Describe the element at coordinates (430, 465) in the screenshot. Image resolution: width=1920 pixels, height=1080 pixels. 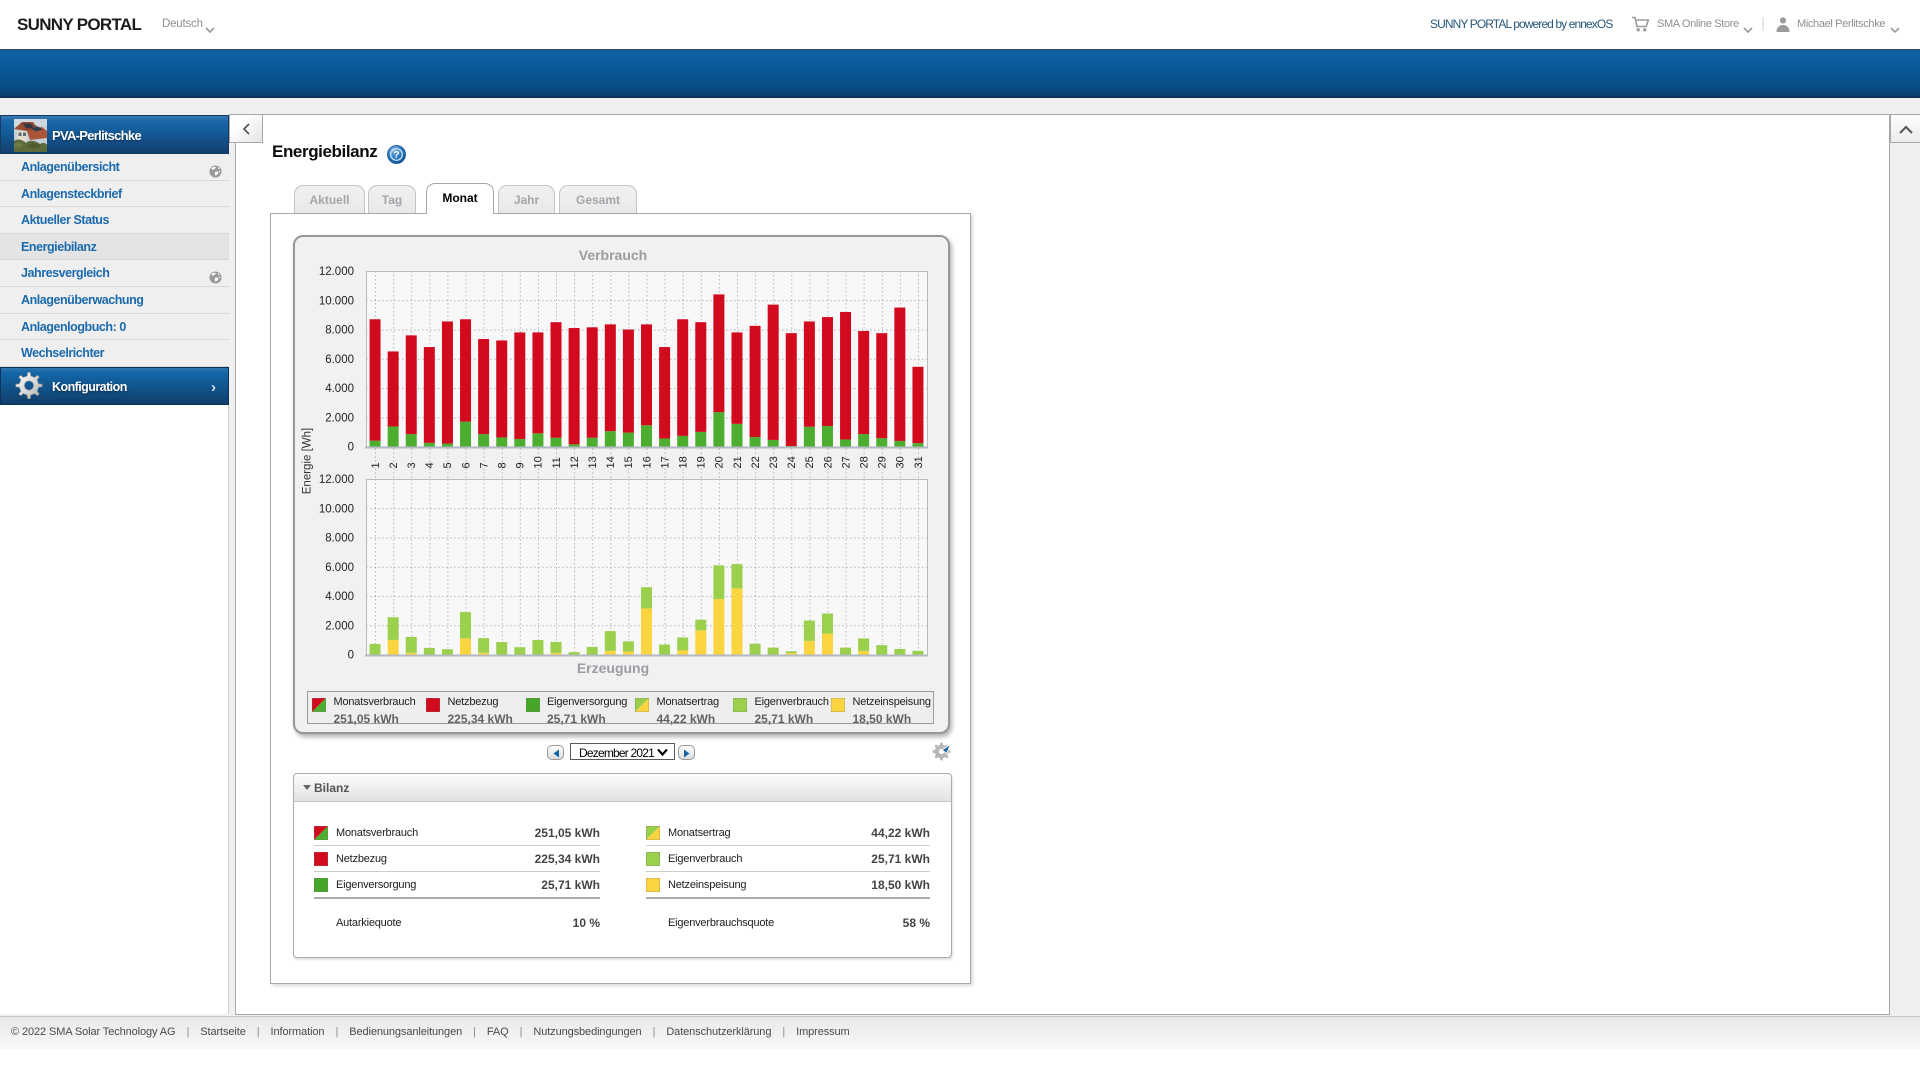
I see `svg-text: 4` at that location.